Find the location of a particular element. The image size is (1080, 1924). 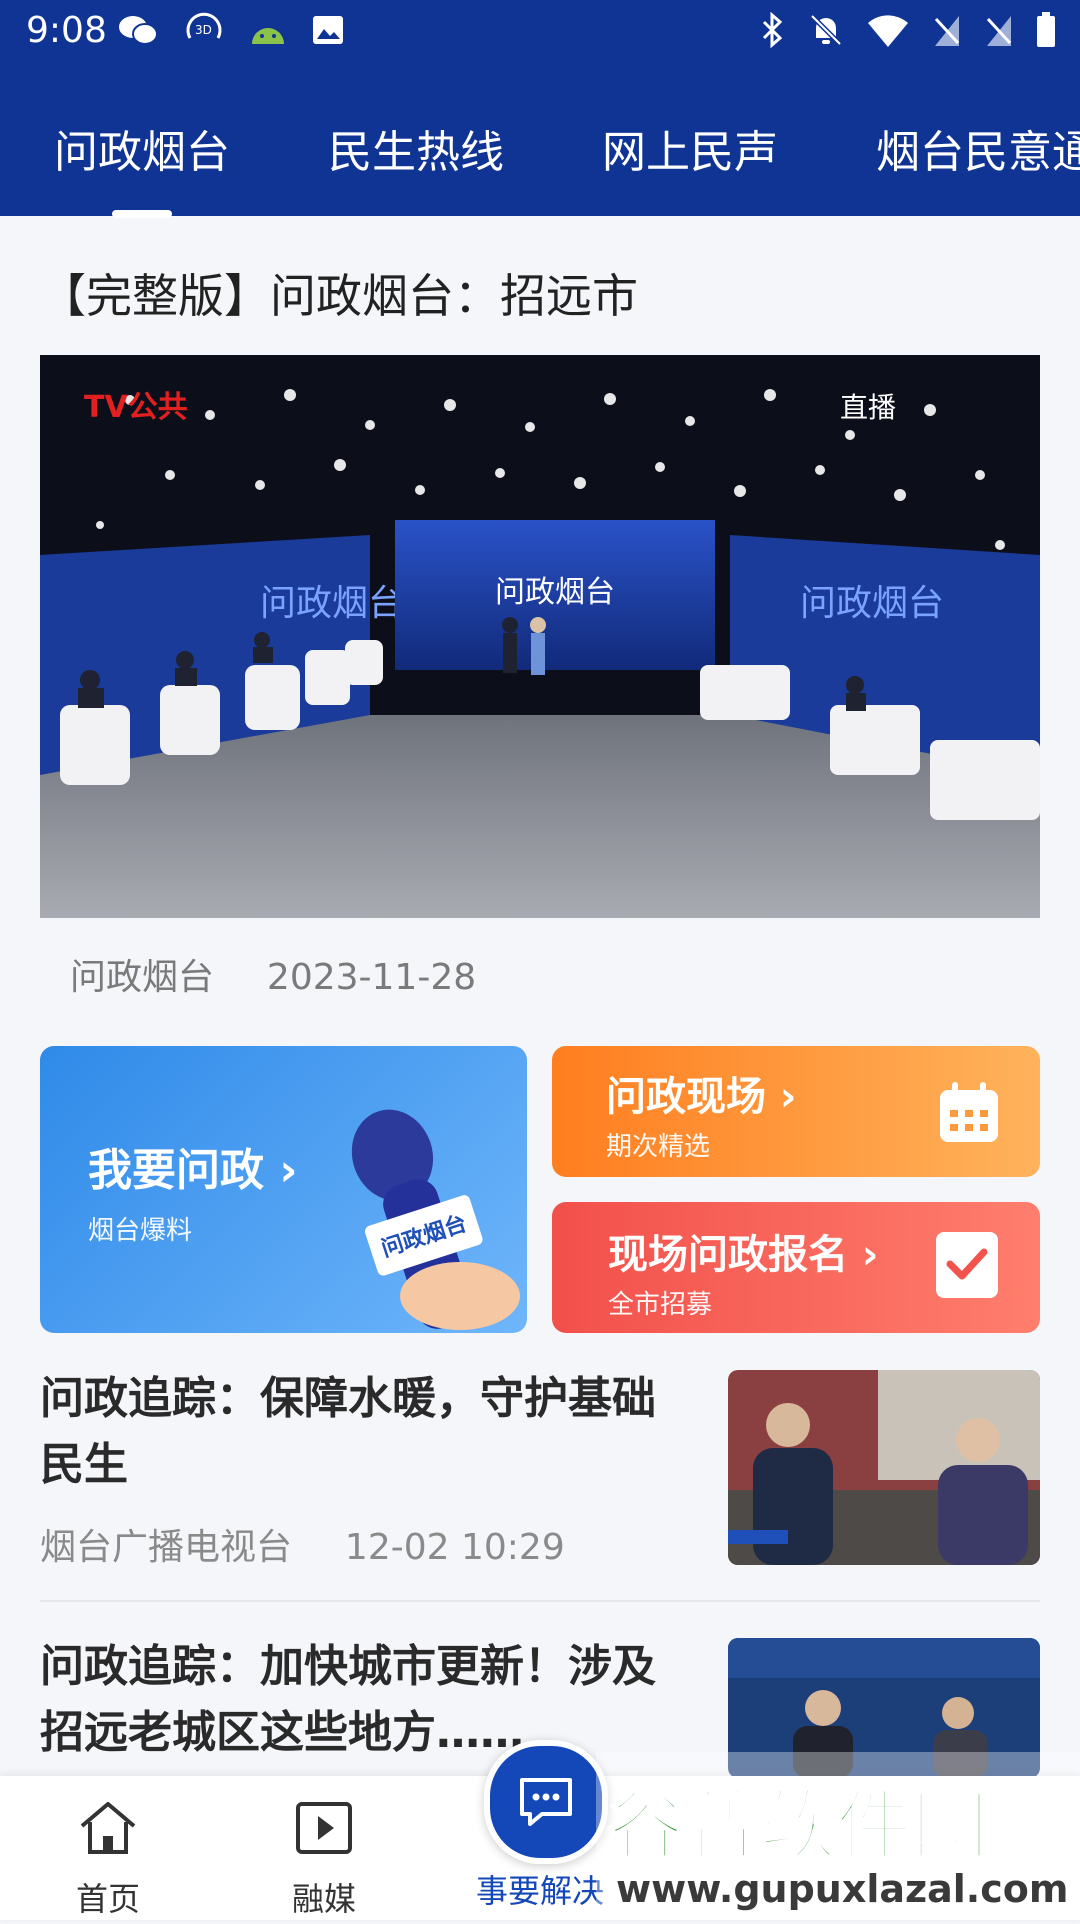

stage-screen-text: 问政烟台 is located at coordinates (555, 592).